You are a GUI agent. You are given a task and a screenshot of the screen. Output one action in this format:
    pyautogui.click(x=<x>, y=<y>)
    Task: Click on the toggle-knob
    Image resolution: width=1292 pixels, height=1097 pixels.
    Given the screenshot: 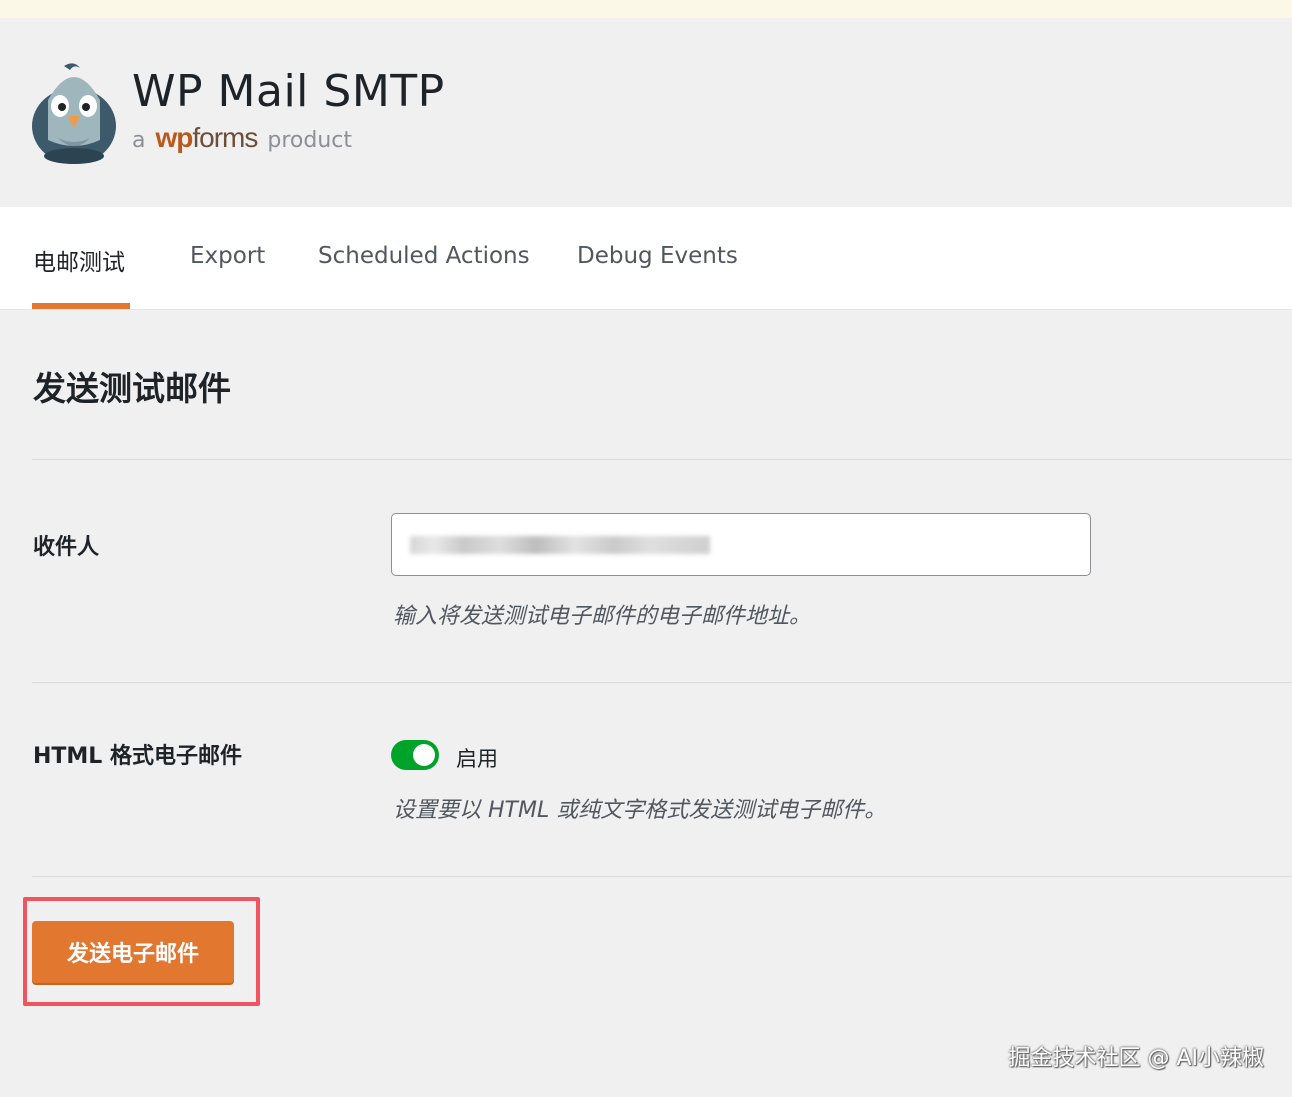 What is the action you would take?
    pyautogui.click(x=424, y=755)
    